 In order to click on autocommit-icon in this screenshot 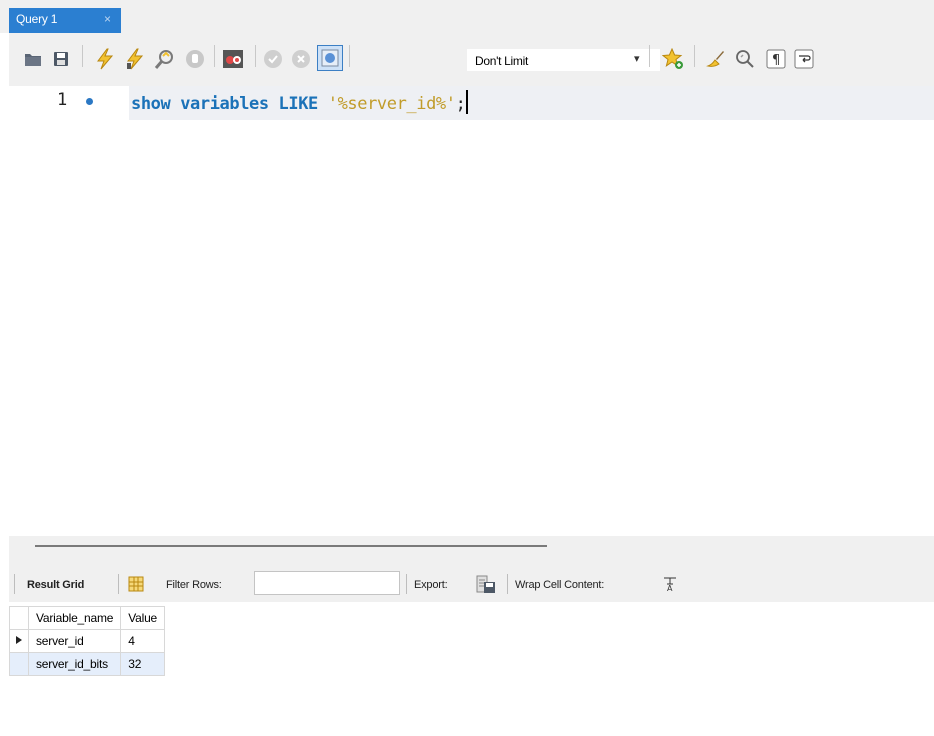, I will do `click(330, 58)`.